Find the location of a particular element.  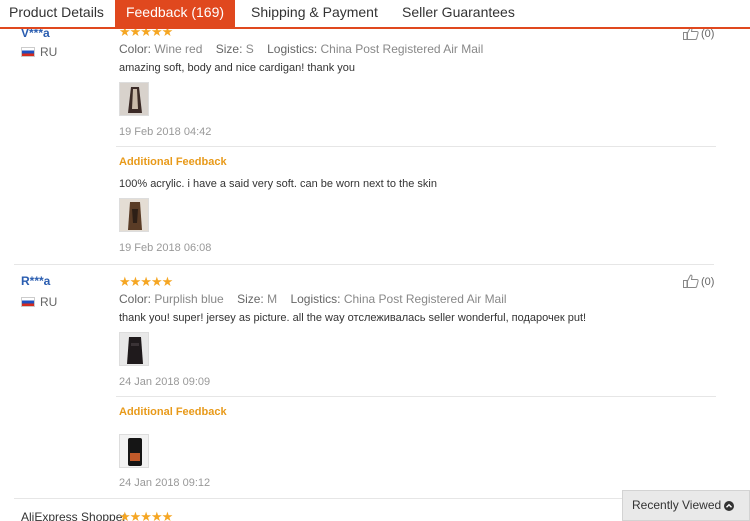

tab-feedback: Feedback (169) is located at coordinates (175, 14).